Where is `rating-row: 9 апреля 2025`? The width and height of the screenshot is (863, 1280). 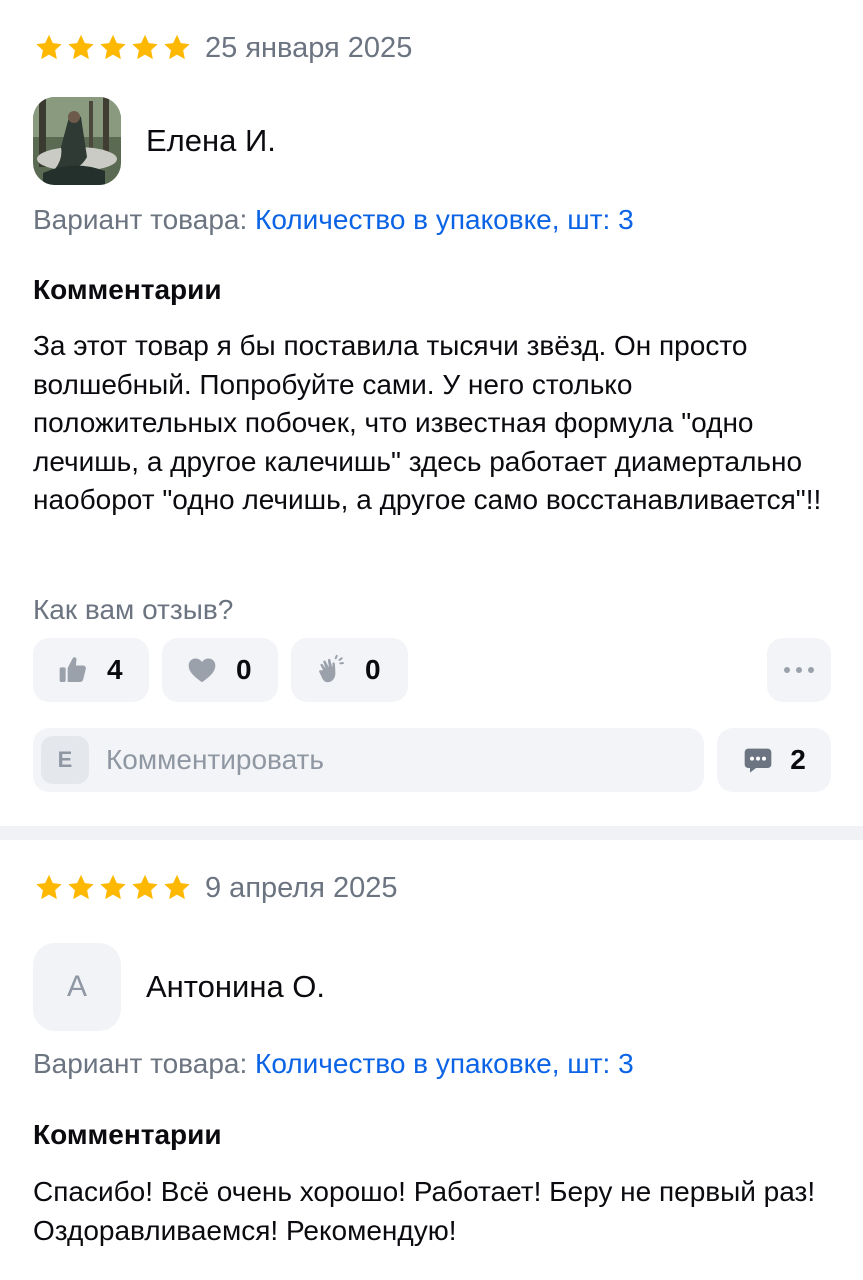 rating-row: 9 апреля 2025 is located at coordinates (215, 888).